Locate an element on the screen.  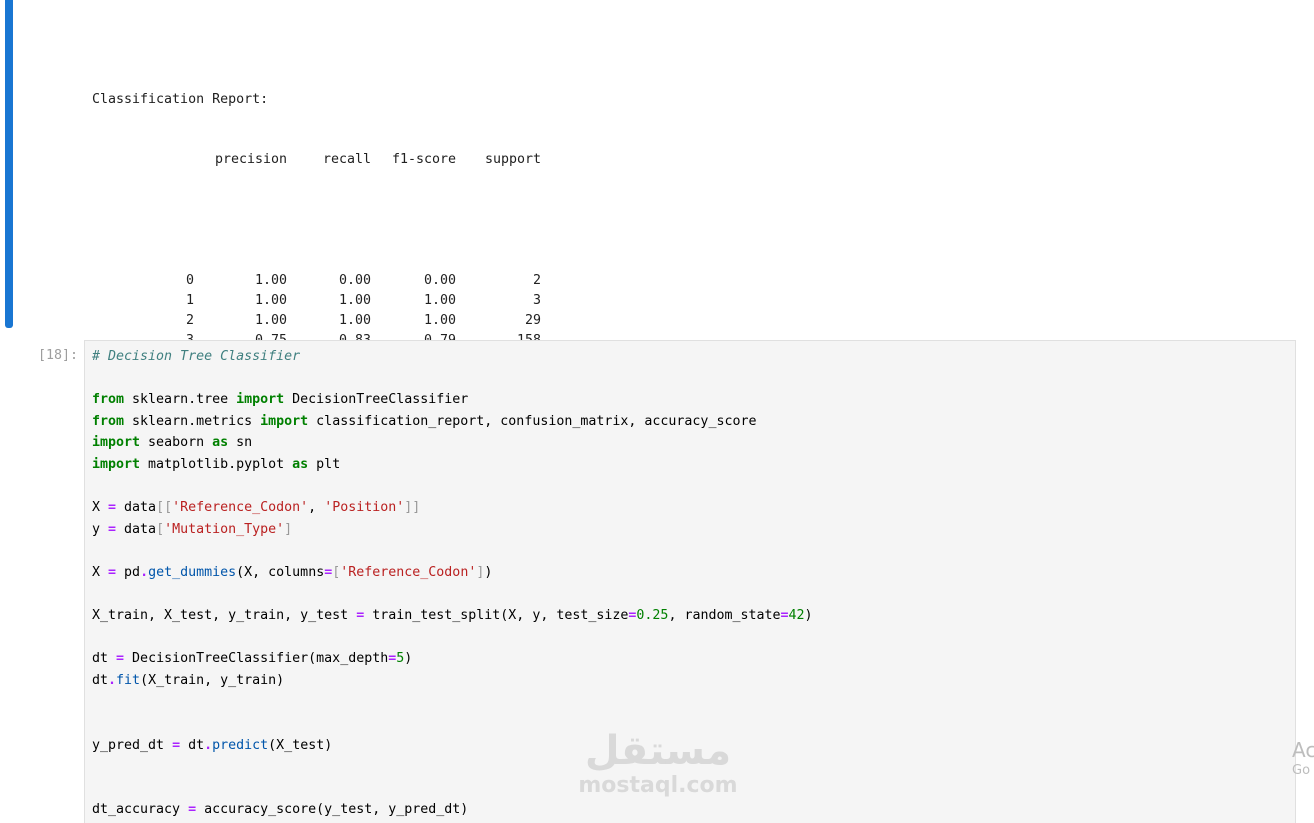
cell-support: 29 is located at coordinates (532, 321).